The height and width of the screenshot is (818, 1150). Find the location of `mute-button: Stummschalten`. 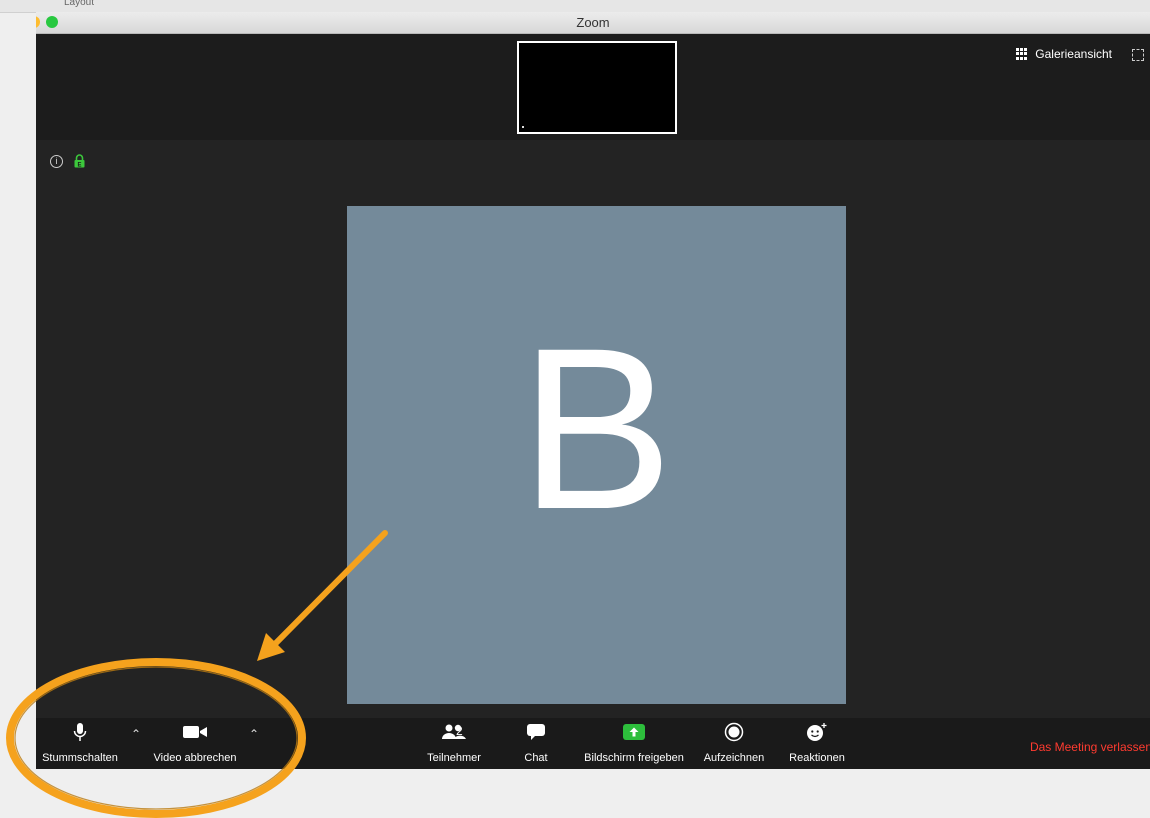

mute-button: Stummschalten is located at coordinates (80, 743).